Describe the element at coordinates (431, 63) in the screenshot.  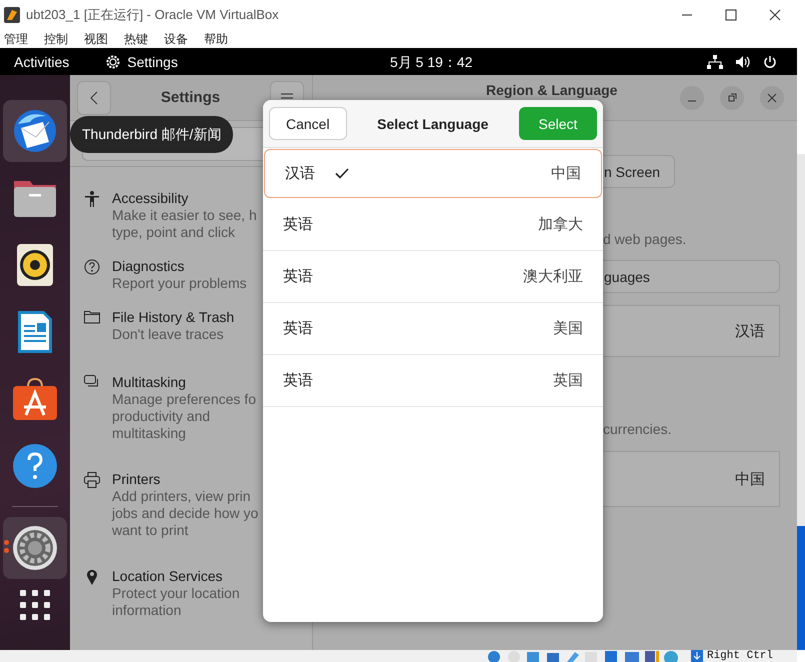
I see `clock: 5月 5 19：42` at that location.